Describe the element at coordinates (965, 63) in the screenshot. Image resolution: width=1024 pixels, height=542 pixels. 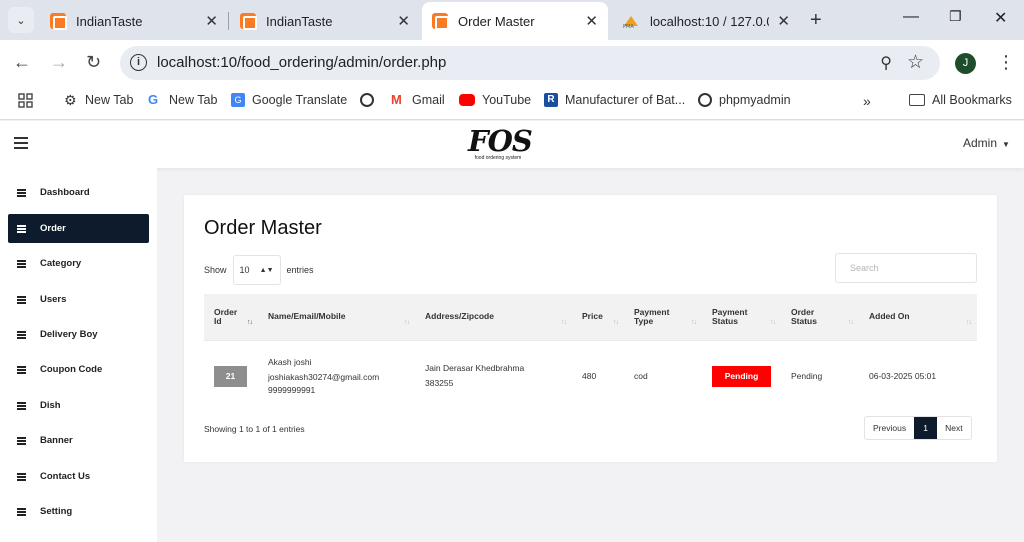
I see `profile-avatar: J` at that location.